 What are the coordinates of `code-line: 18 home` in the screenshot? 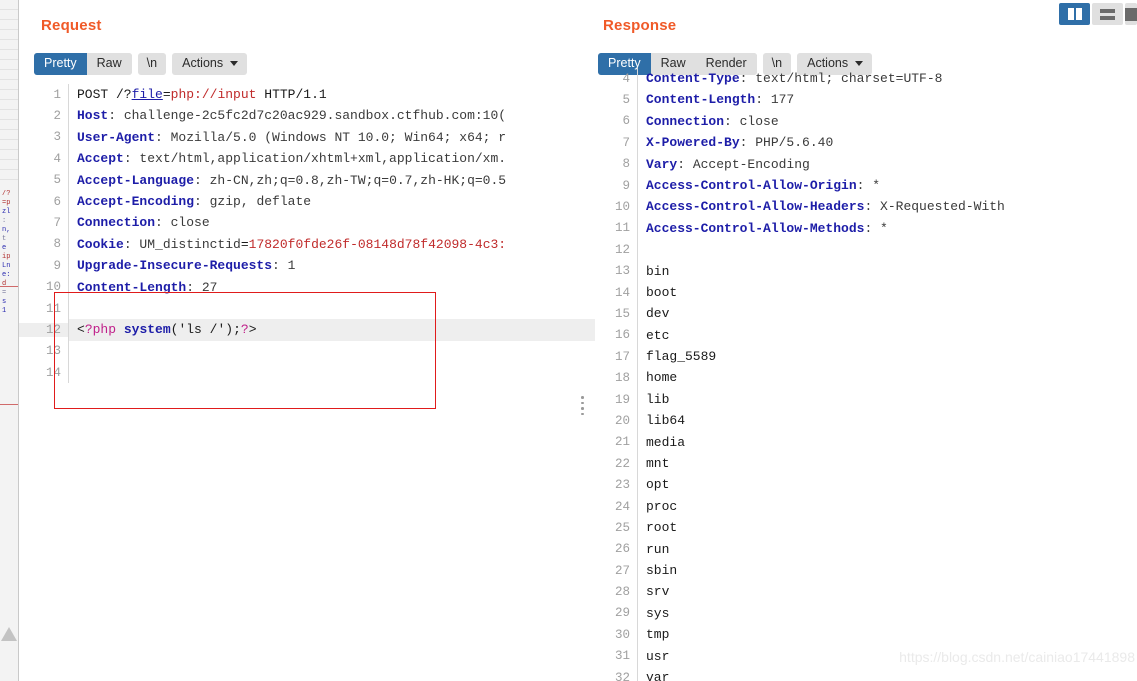 It's located at (866, 378).